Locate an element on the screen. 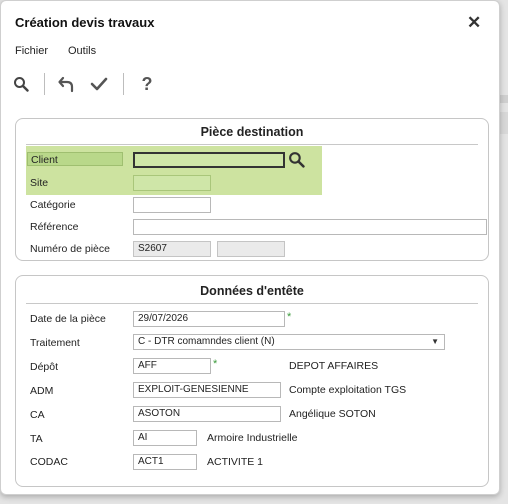 The width and height of the screenshot is (508, 504). undo-icon is located at coordinates (67, 84).